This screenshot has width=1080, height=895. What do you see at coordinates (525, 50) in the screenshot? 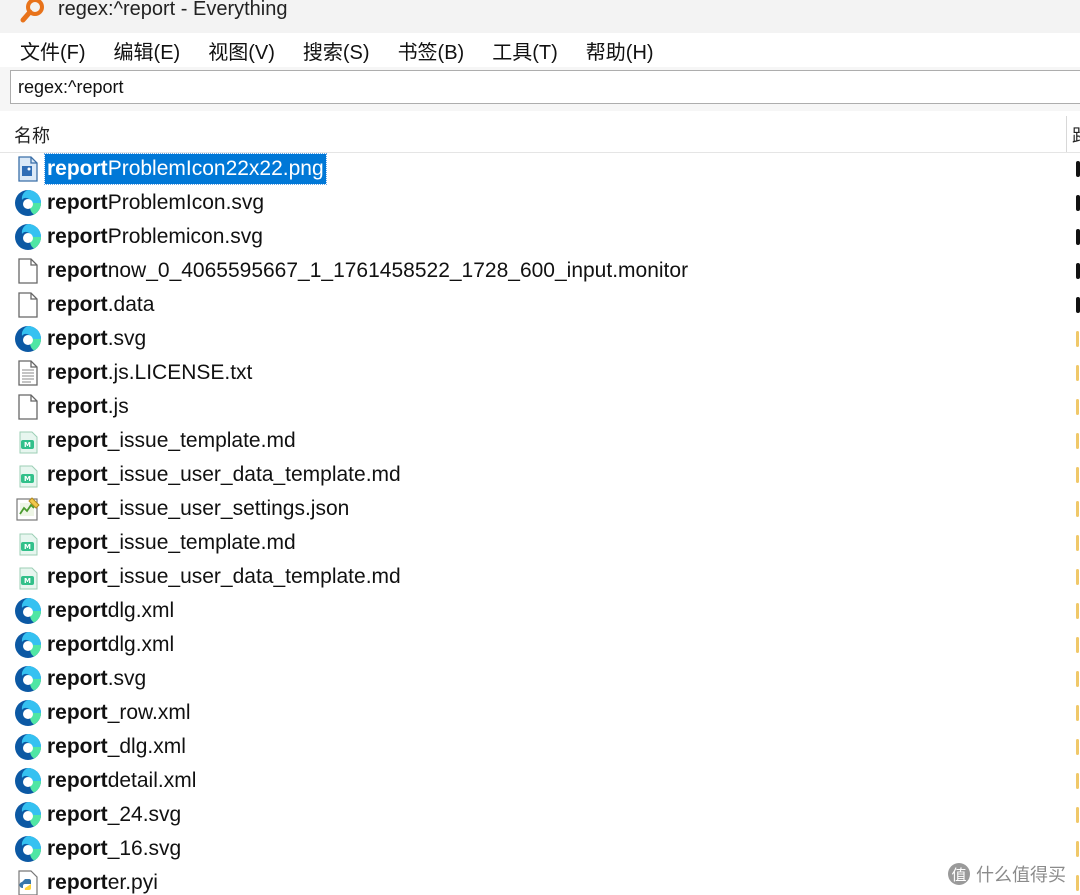
I see `menu-tools: 工具(T)` at bounding box center [525, 50].